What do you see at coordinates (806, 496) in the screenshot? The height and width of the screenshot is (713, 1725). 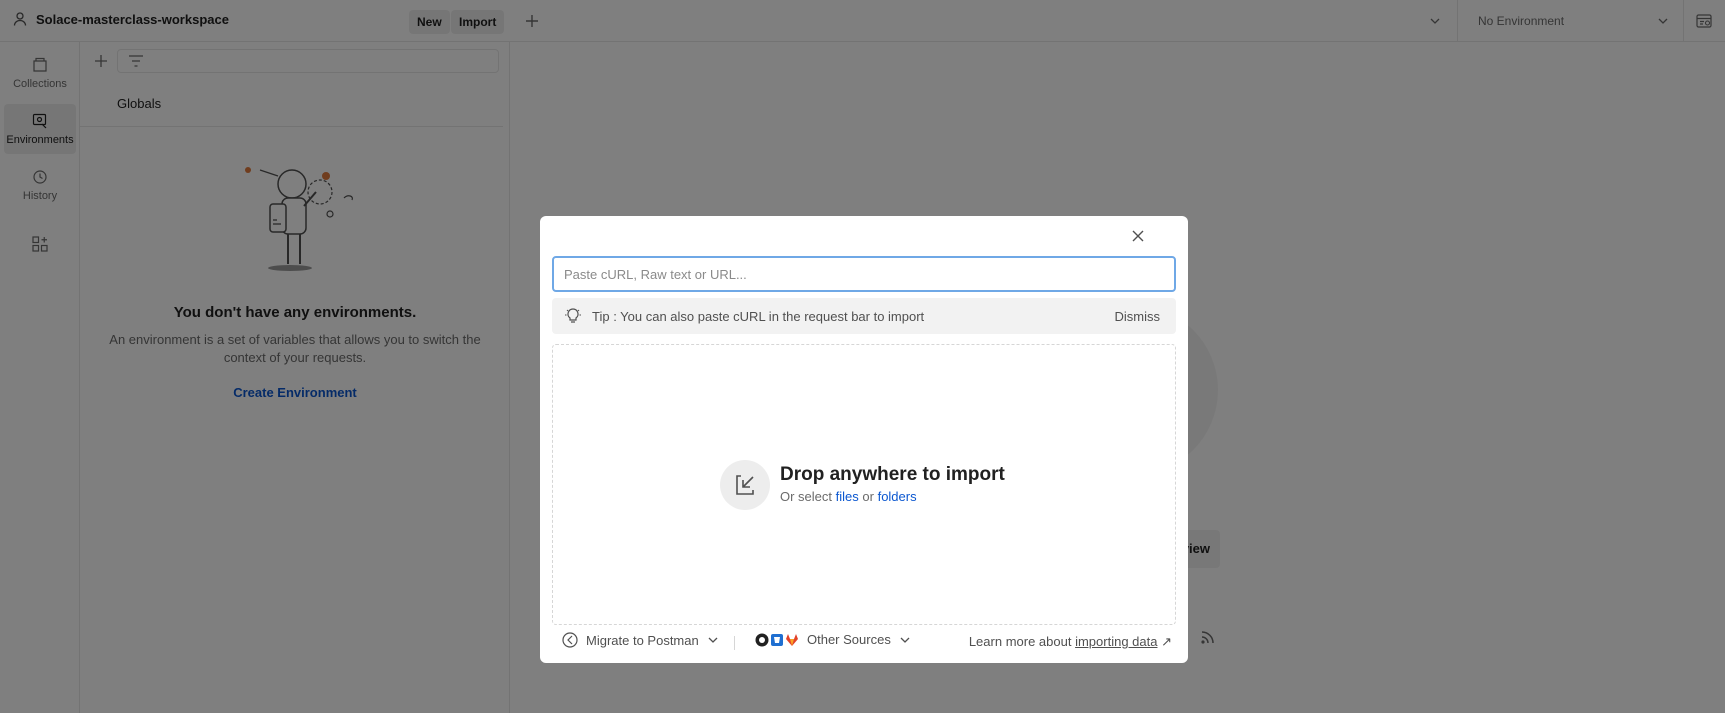 I see `drop-sub-prefix: Or select` at bounding box center [806, 496].